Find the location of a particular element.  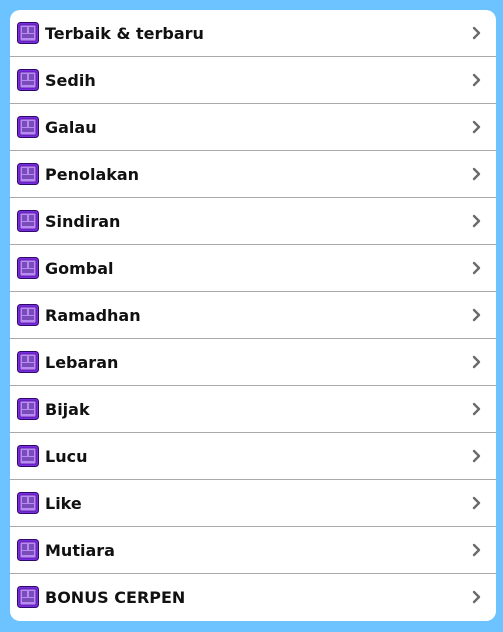

list-item-label: Lucu is located at coordinates (66, 456).